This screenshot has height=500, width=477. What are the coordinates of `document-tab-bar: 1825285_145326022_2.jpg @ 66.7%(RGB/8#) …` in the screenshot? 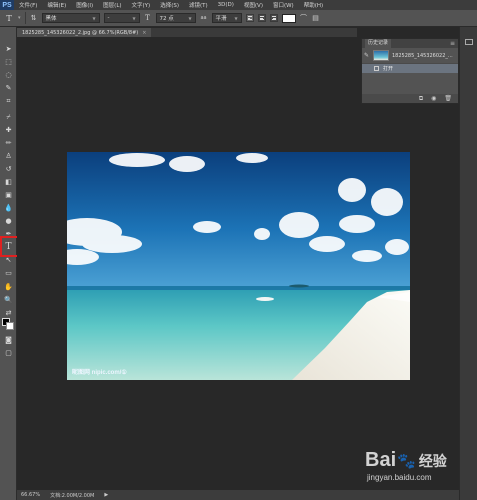 It's located at (187, 32).